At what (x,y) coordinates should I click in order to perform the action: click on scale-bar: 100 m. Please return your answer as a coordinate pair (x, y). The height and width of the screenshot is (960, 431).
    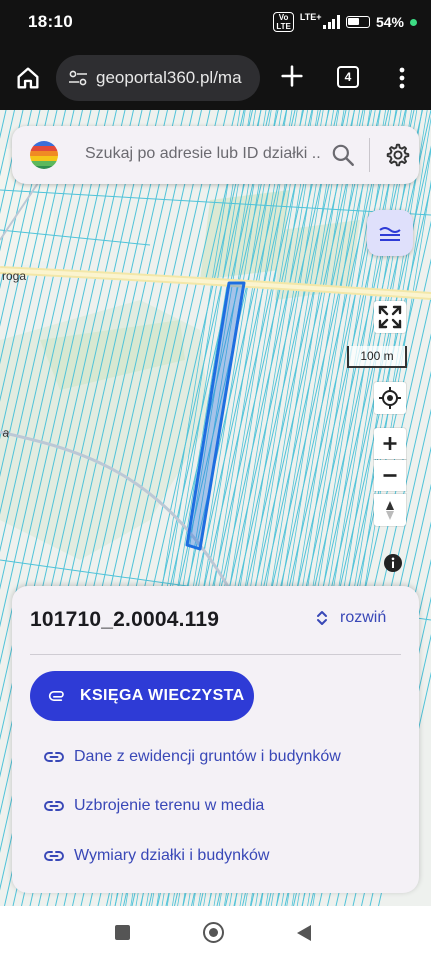
    Looking at the image, I should click on (377, 357).